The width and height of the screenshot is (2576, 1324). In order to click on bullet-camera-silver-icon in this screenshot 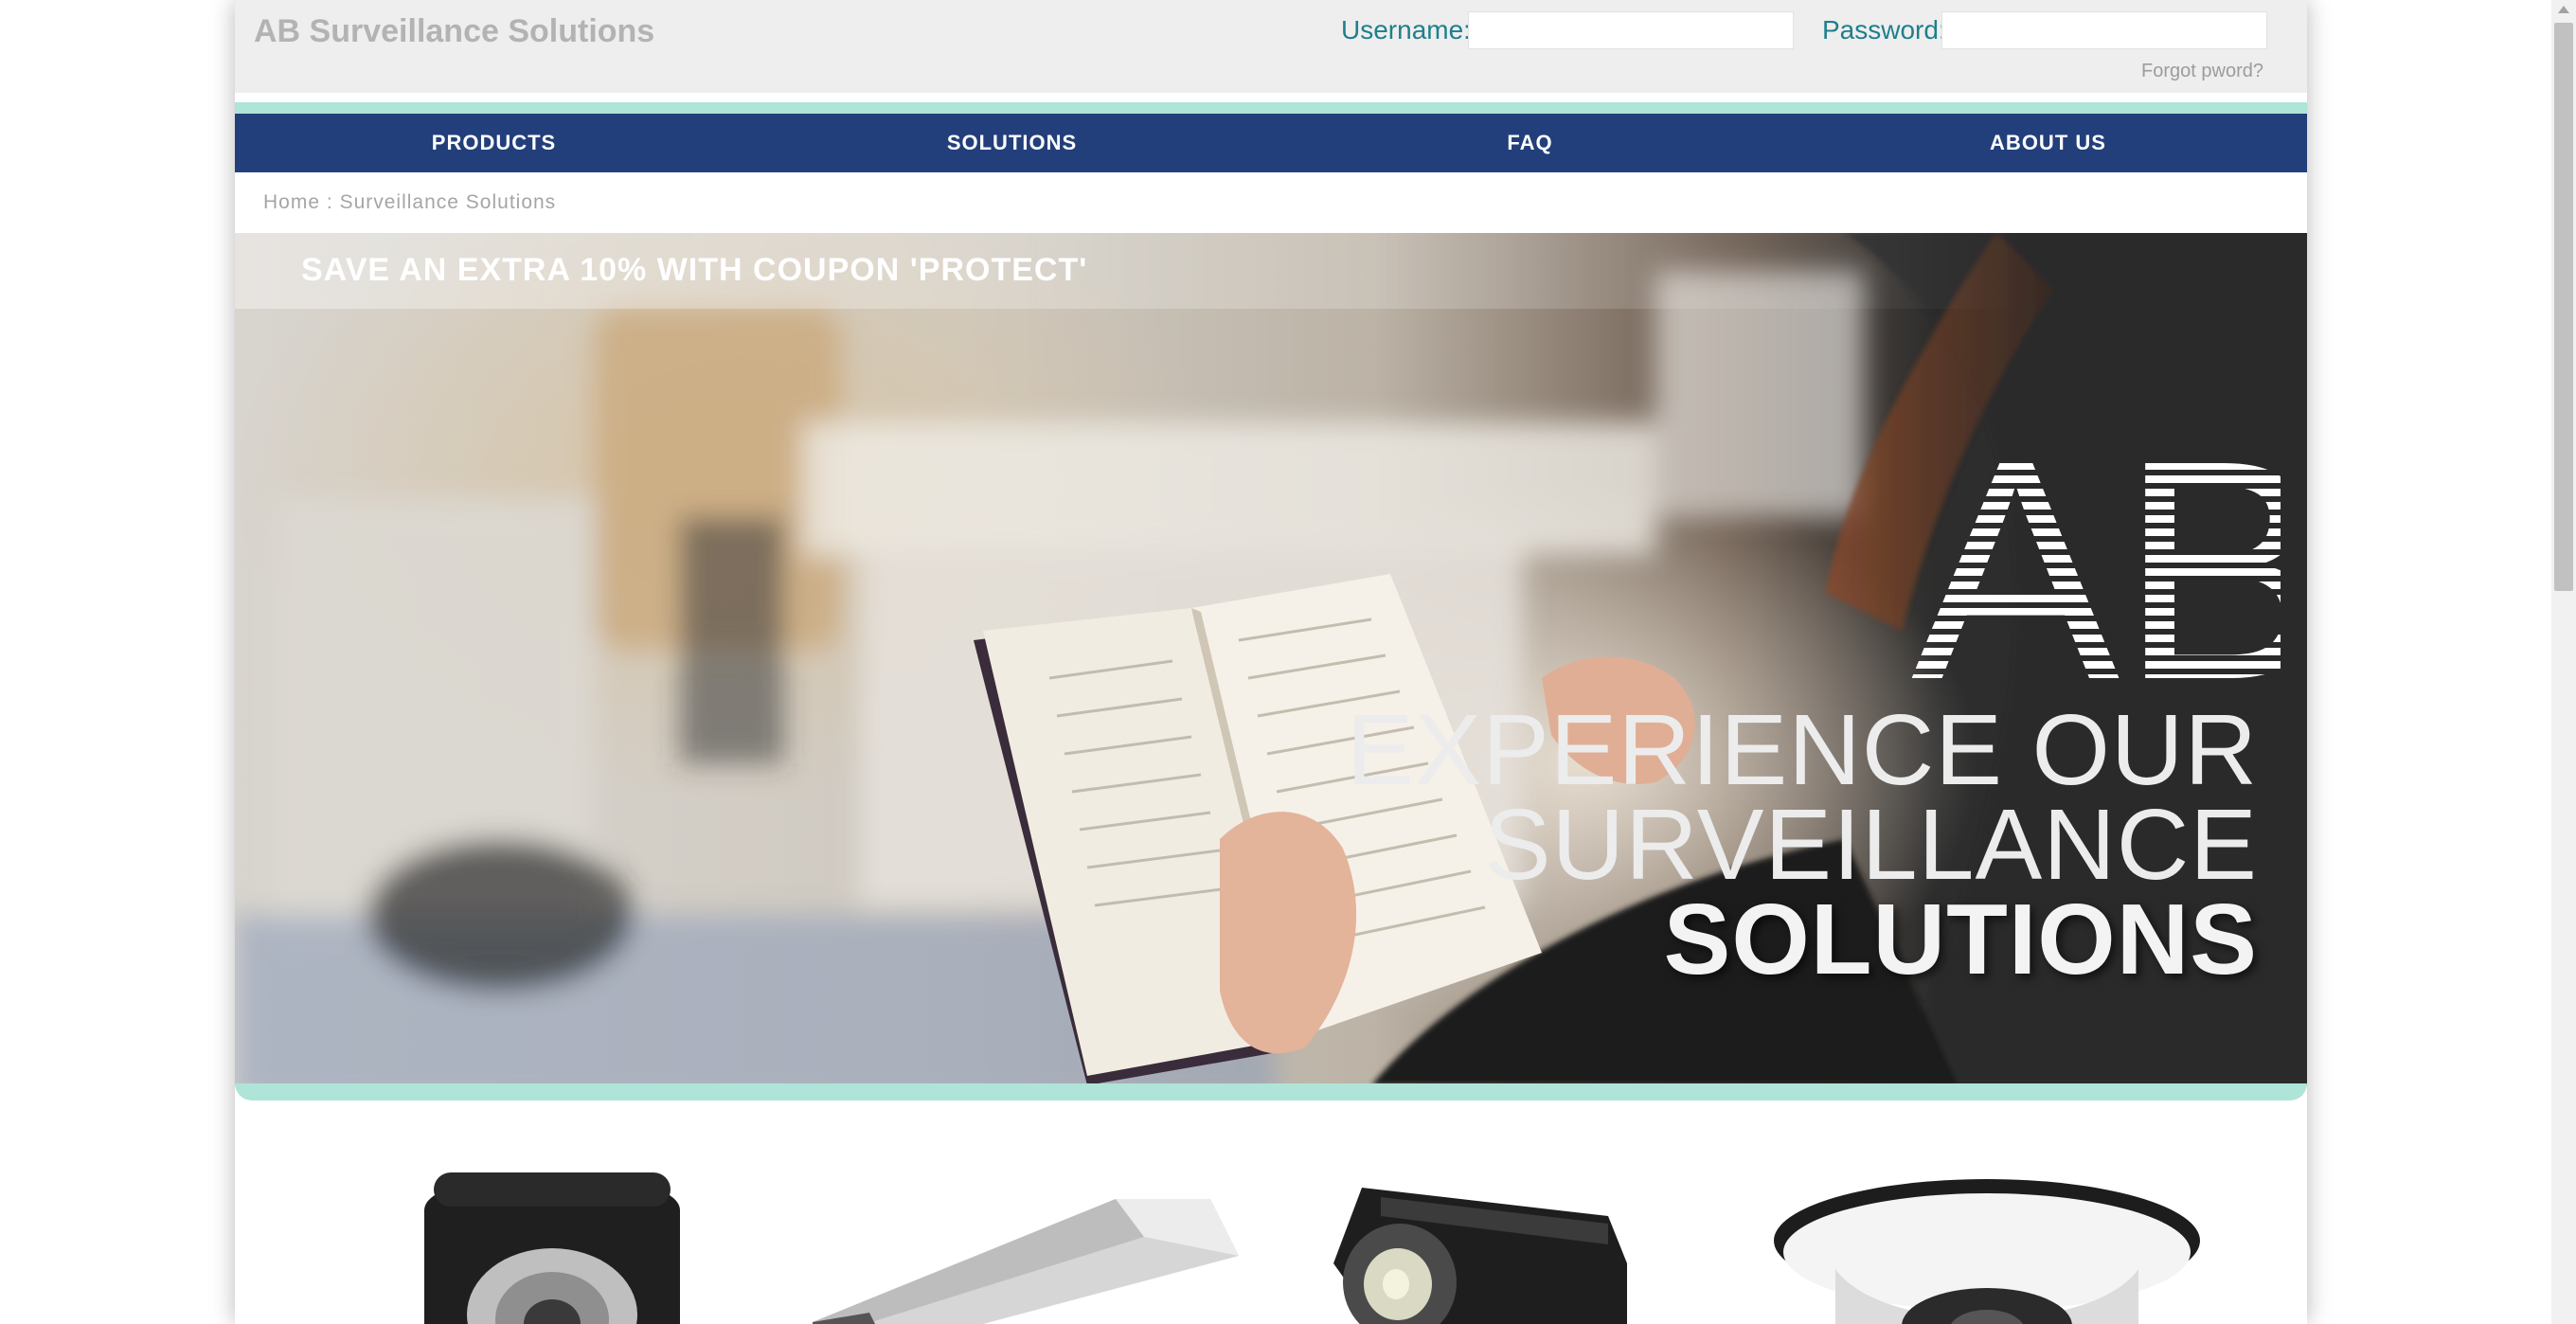, I will do `click(1025, 1252)`.